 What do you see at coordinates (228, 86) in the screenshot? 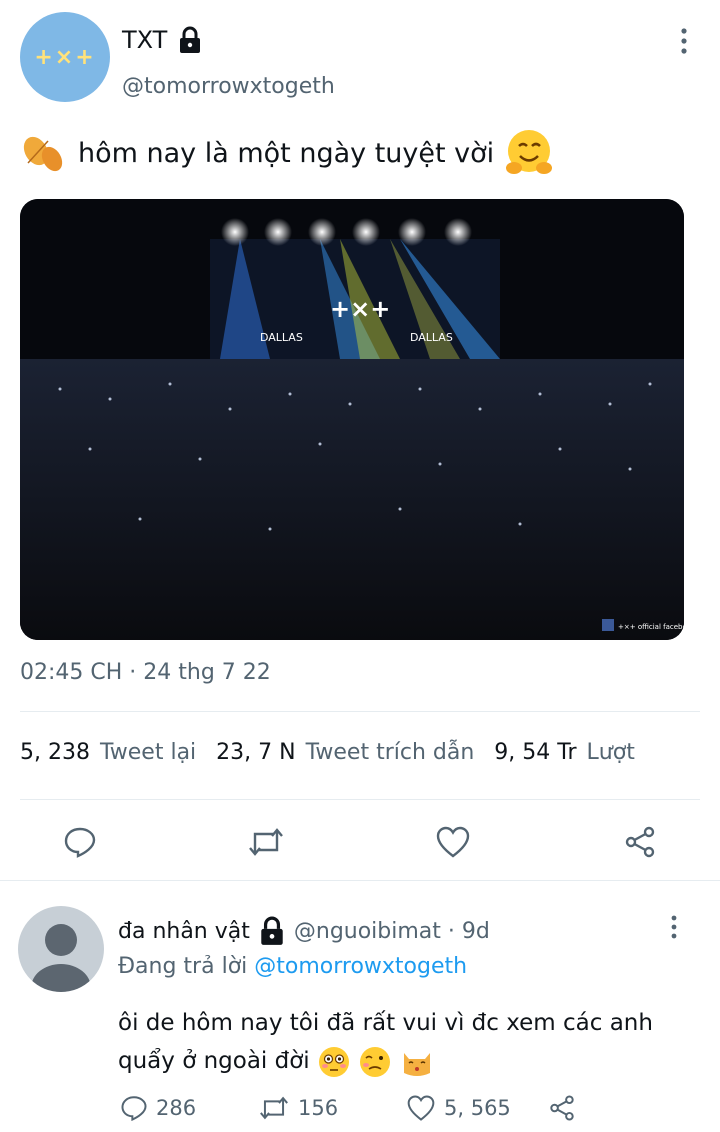
I see `handle: @tomorrowxtogeth` at bounding box center [228, 86].